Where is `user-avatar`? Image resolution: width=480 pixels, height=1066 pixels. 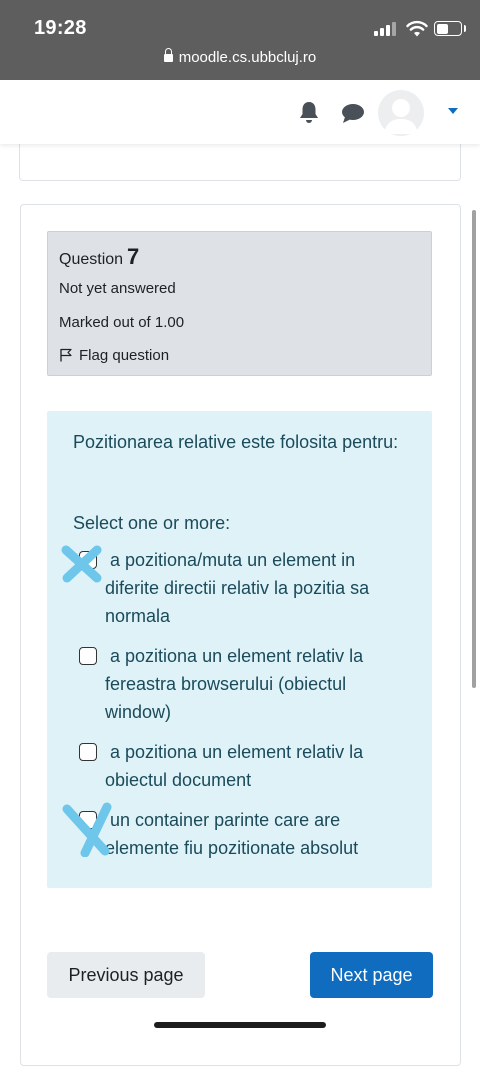 user-avatar is located at coordinates (401, 113).